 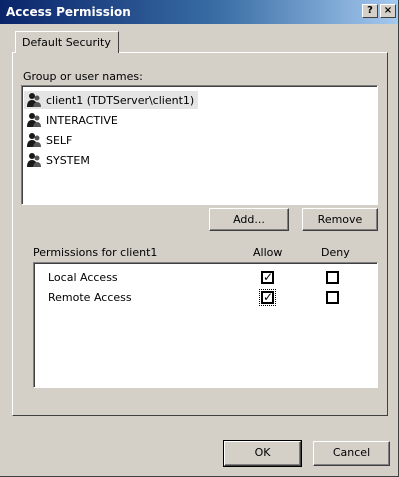 What do you see at coordinates (340, 219) in the screenshot?
I see `remove-button: Remove` at bounding box center [340, 219].